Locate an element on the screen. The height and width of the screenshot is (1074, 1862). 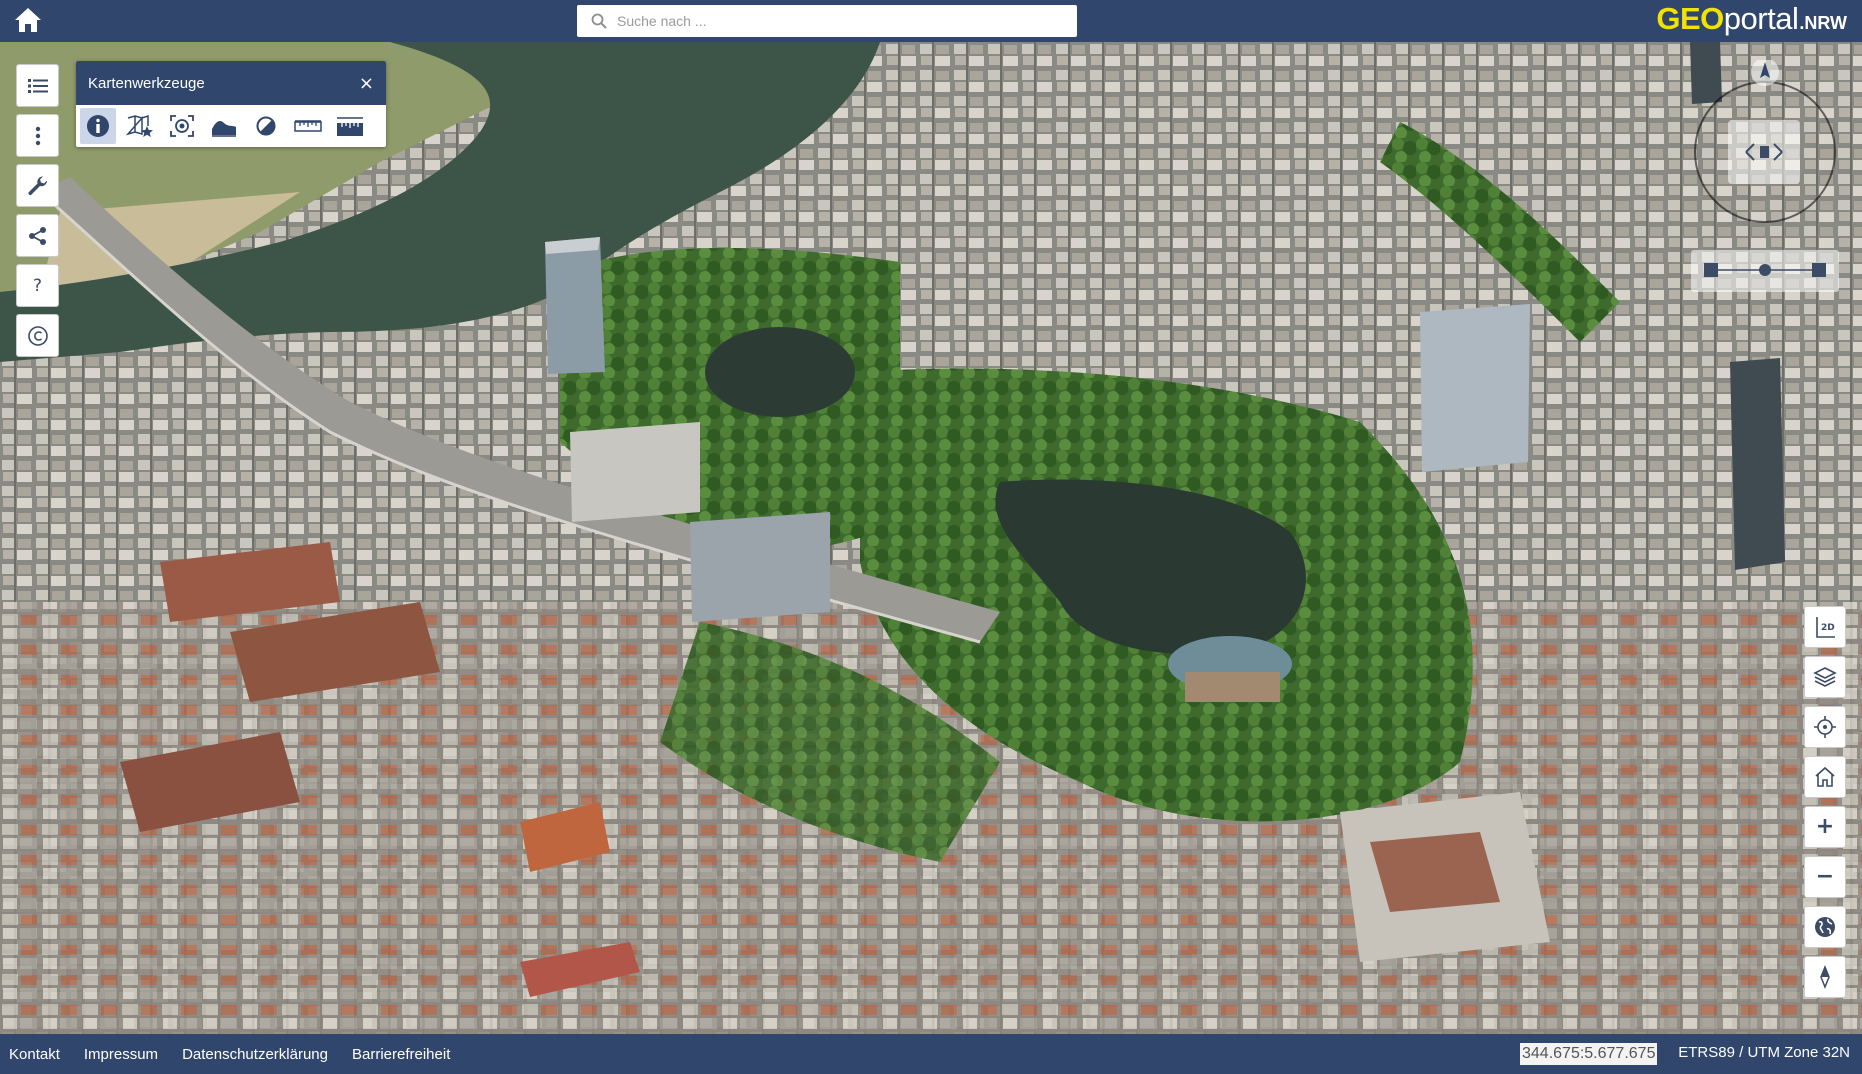
layers-button is located at coordinates (1825, 677).